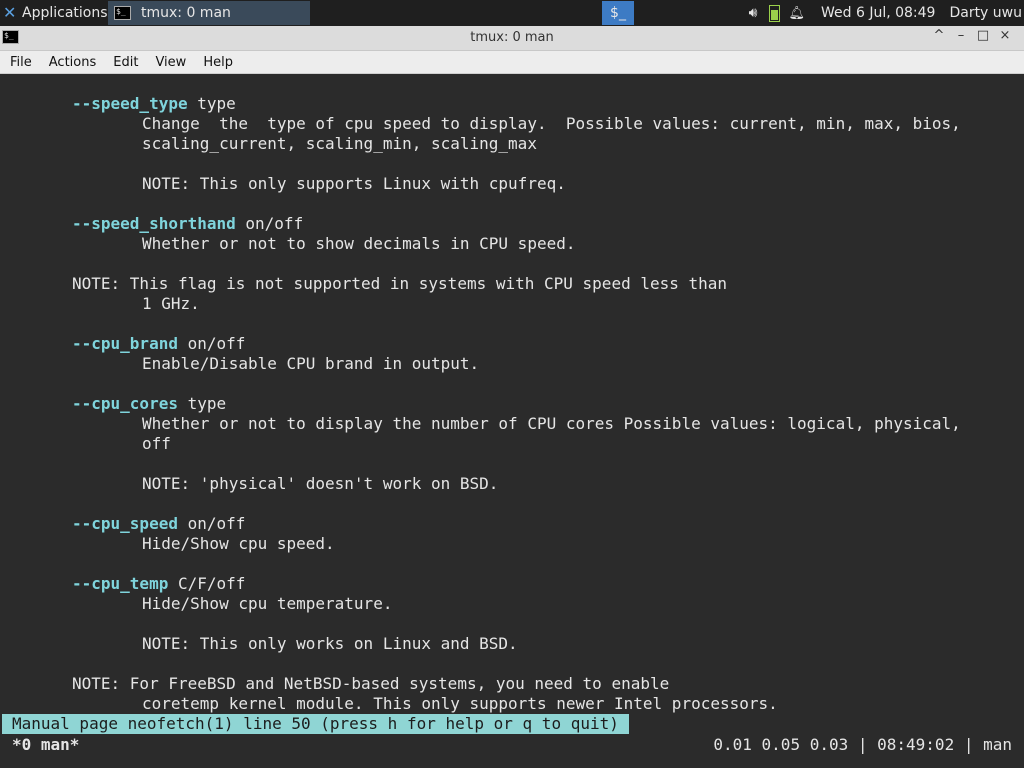 This screenshot has width=1024, height=768. I want to click on window-title: tmux: 0 man, so click(512, 37).